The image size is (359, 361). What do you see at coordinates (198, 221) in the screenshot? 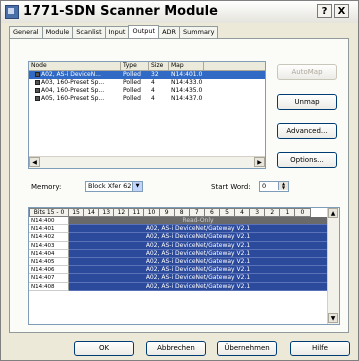
I see `read-only-cell: Read-Only` at bounding box center [198, 221].